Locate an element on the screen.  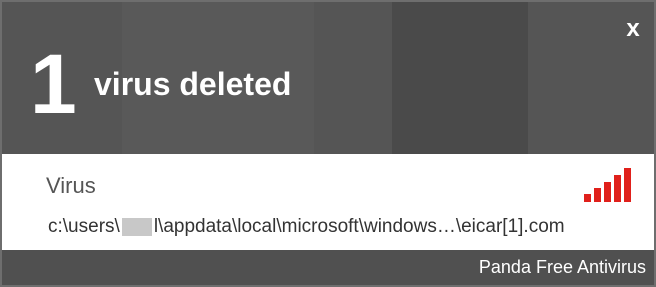
notification-footer: Panda Free Antivirus is located at coordinates (328, 267).